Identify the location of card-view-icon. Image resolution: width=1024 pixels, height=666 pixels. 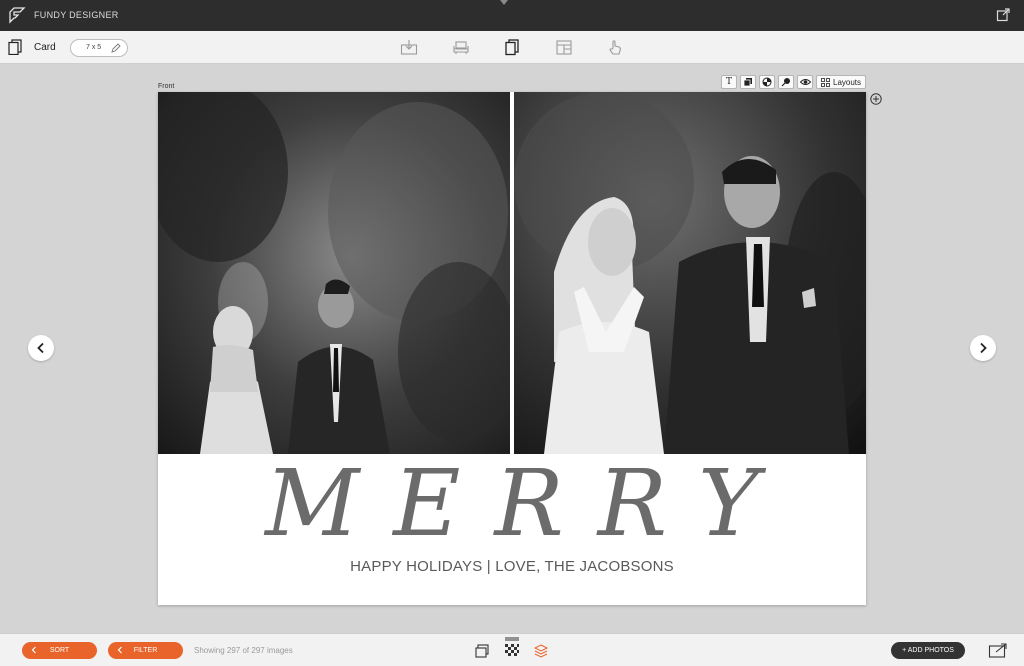
(512, 47).